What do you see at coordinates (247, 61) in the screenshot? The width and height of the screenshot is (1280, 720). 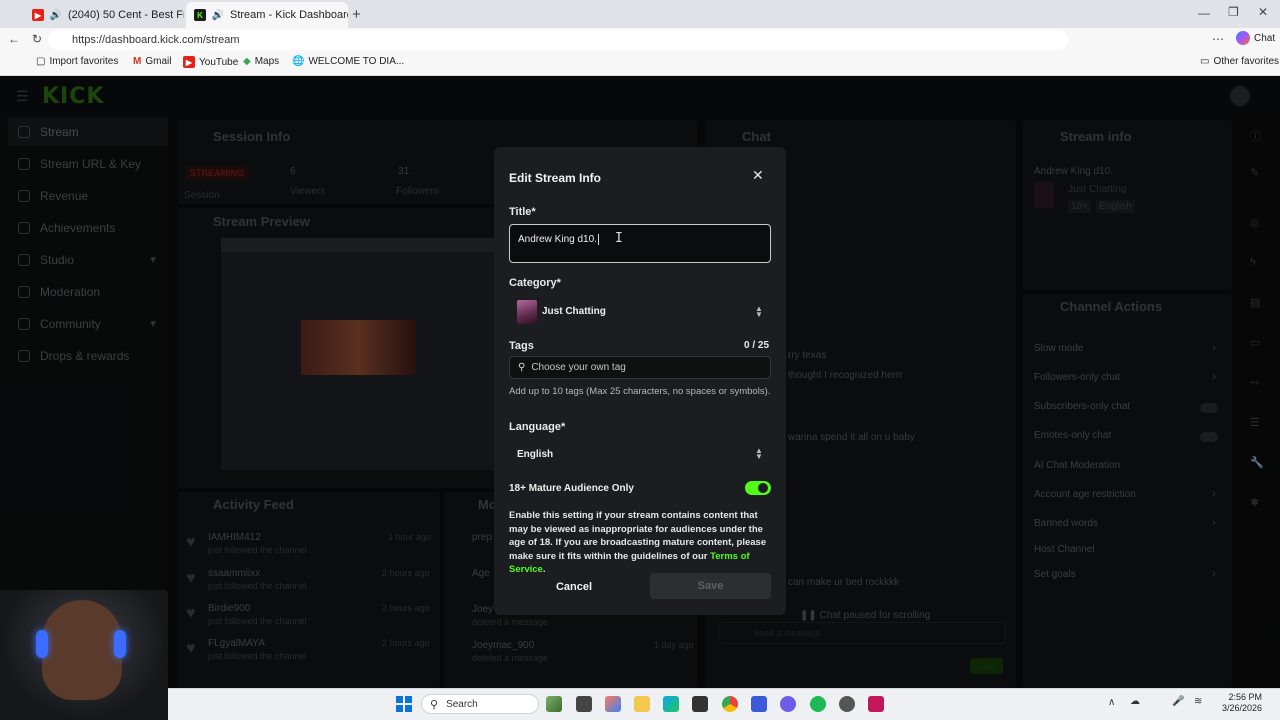 I see `maps-icon: ◆` at bounding box center [247, 61].